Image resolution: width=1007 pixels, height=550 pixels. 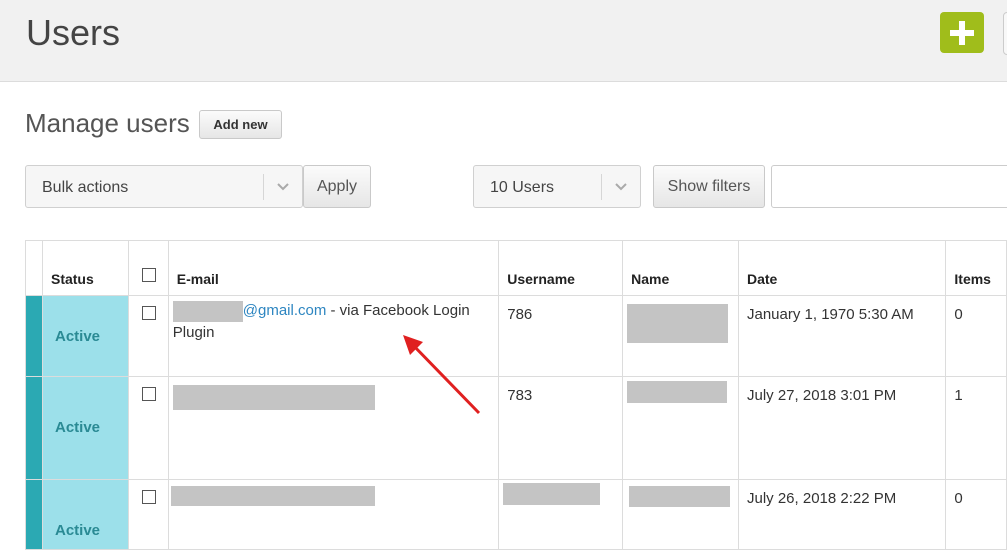 What do you see at coordinates (1005, 33) in the screenshot?
I see `header-extra-button` at bounding box center [1005, 33].